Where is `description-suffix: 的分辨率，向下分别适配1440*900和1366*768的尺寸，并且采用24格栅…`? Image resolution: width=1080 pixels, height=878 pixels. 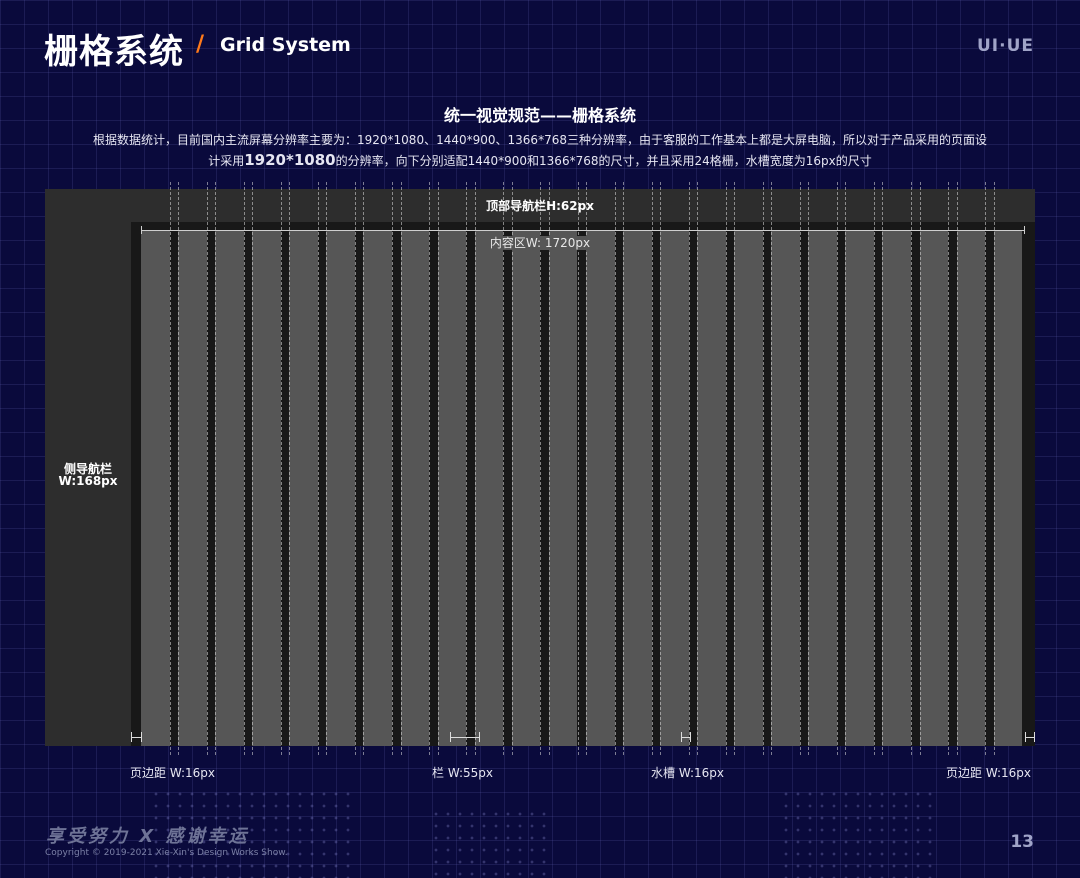 description-suffix: 的分辨率，向下分别适配1440*900和1366*768的尺寸，并且采用24格栅… is located at coordinates (603, 161).